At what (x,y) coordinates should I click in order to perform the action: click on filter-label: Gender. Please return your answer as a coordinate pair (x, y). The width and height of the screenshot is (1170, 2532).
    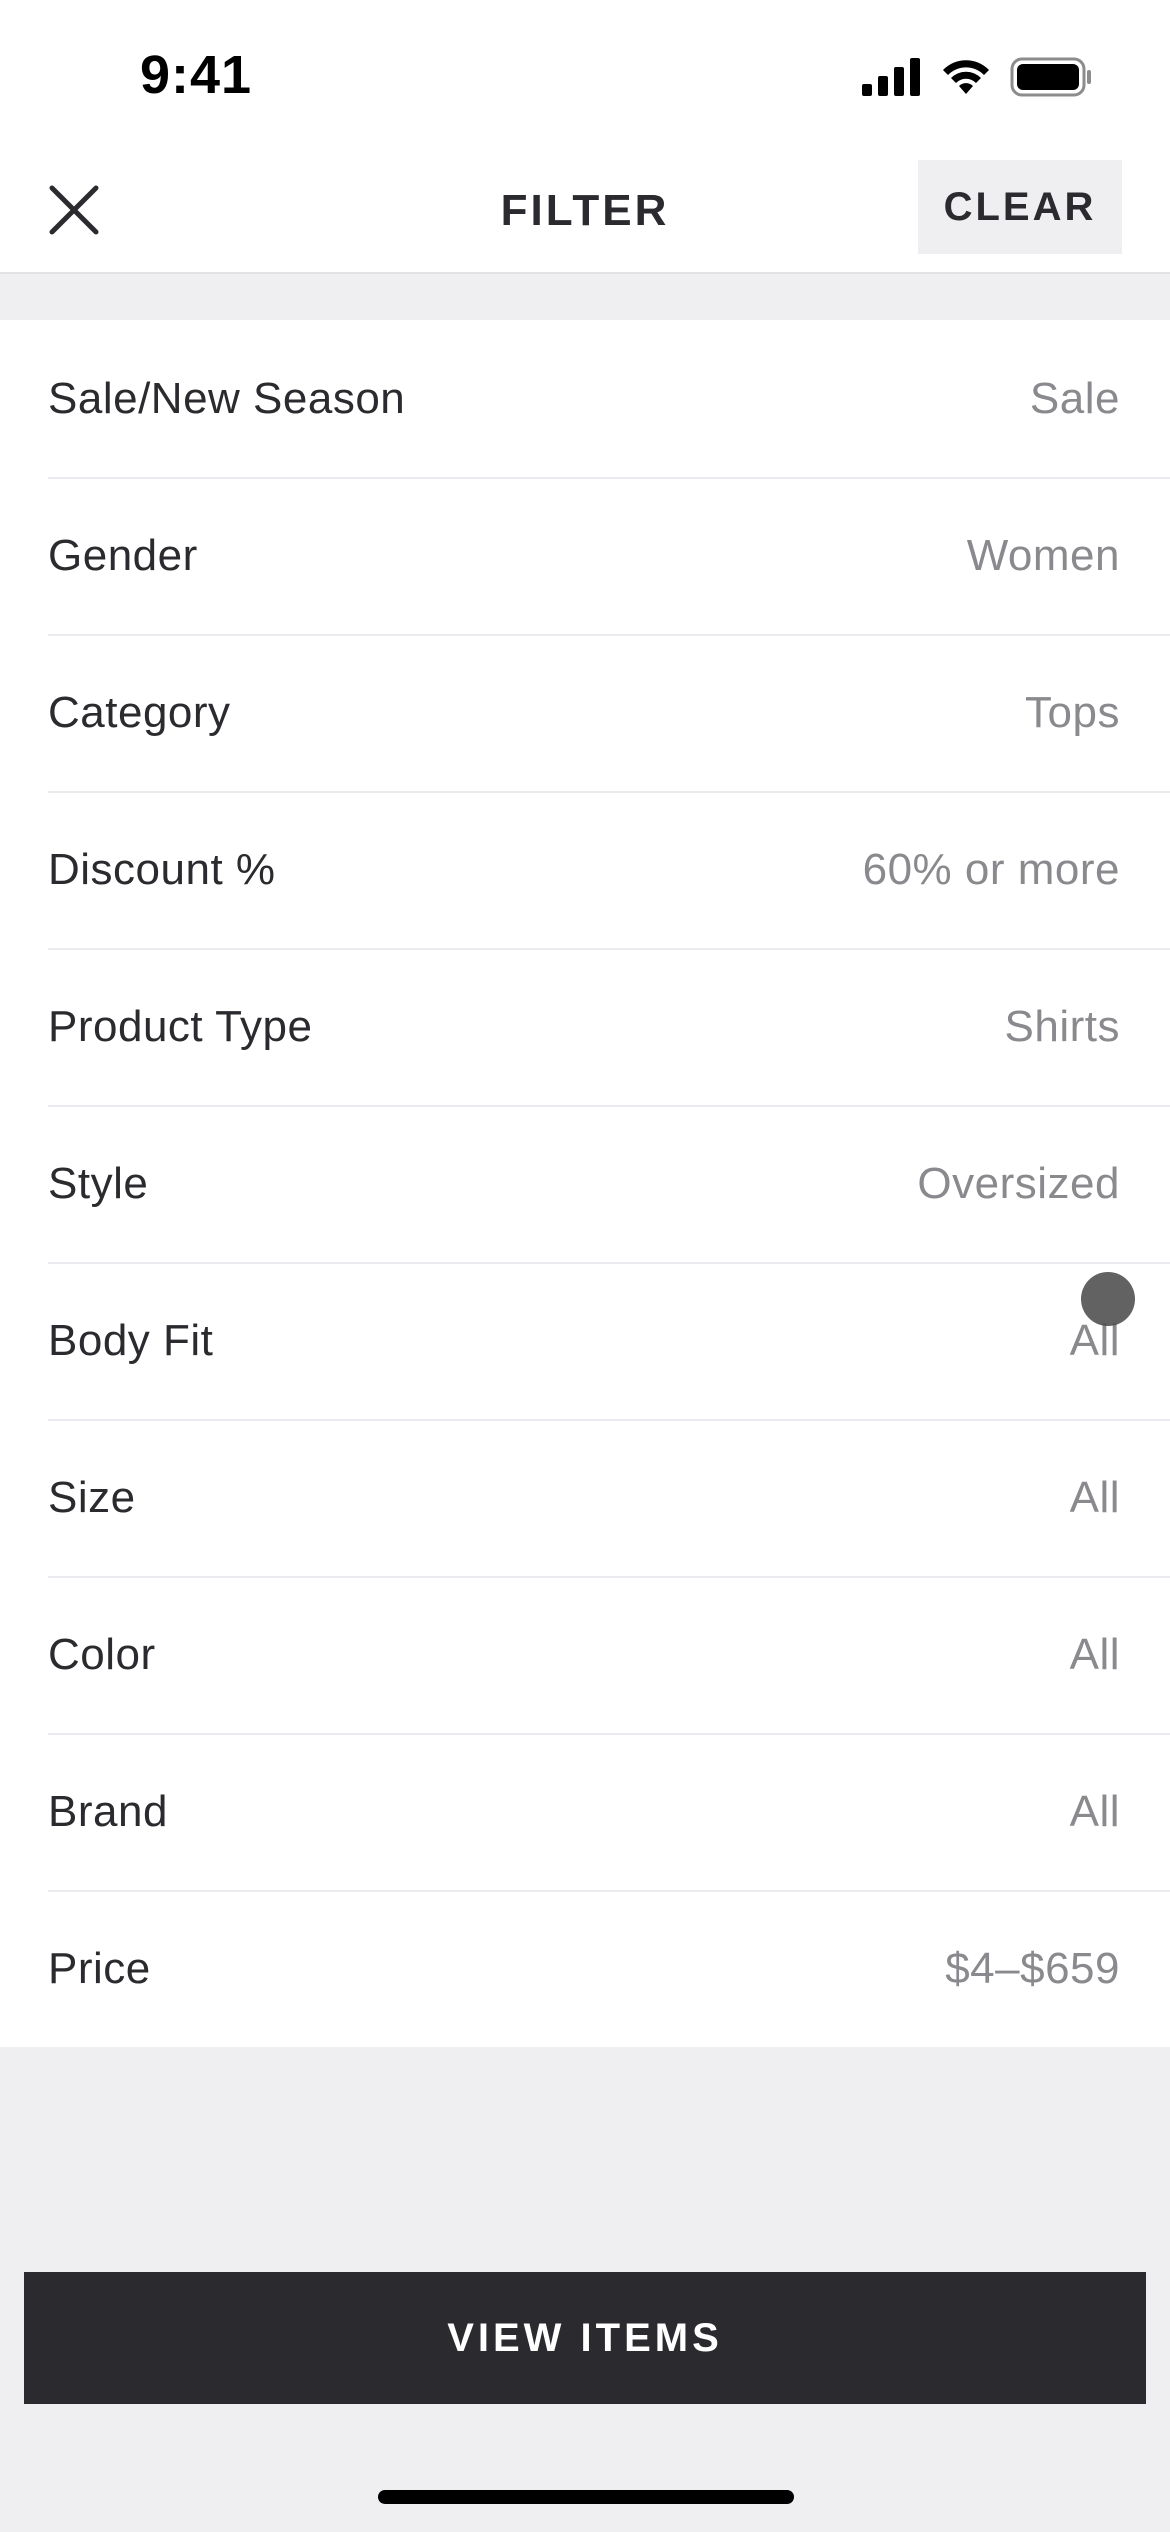
    Looking at the image, I should click on (123, 555).